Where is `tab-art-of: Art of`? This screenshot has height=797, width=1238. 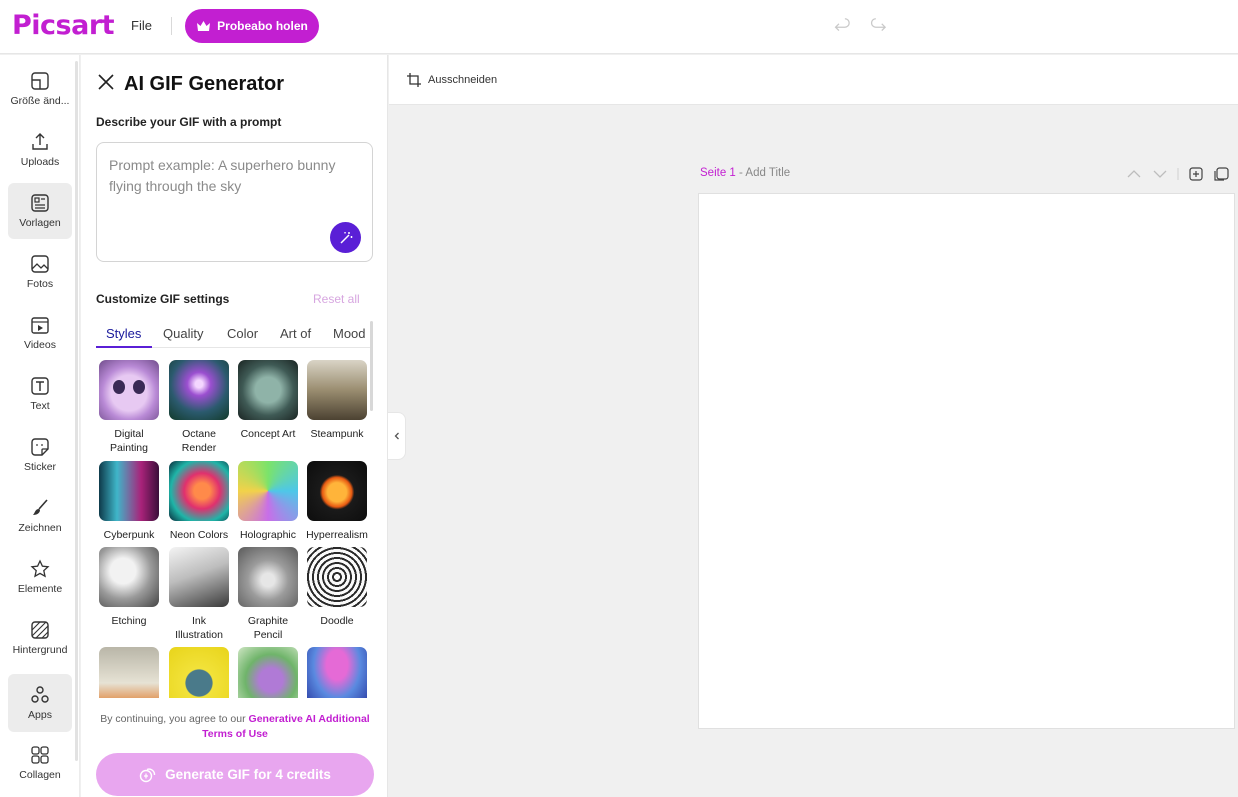
tab-art-of: Art of is located at coordinates (306, 333).